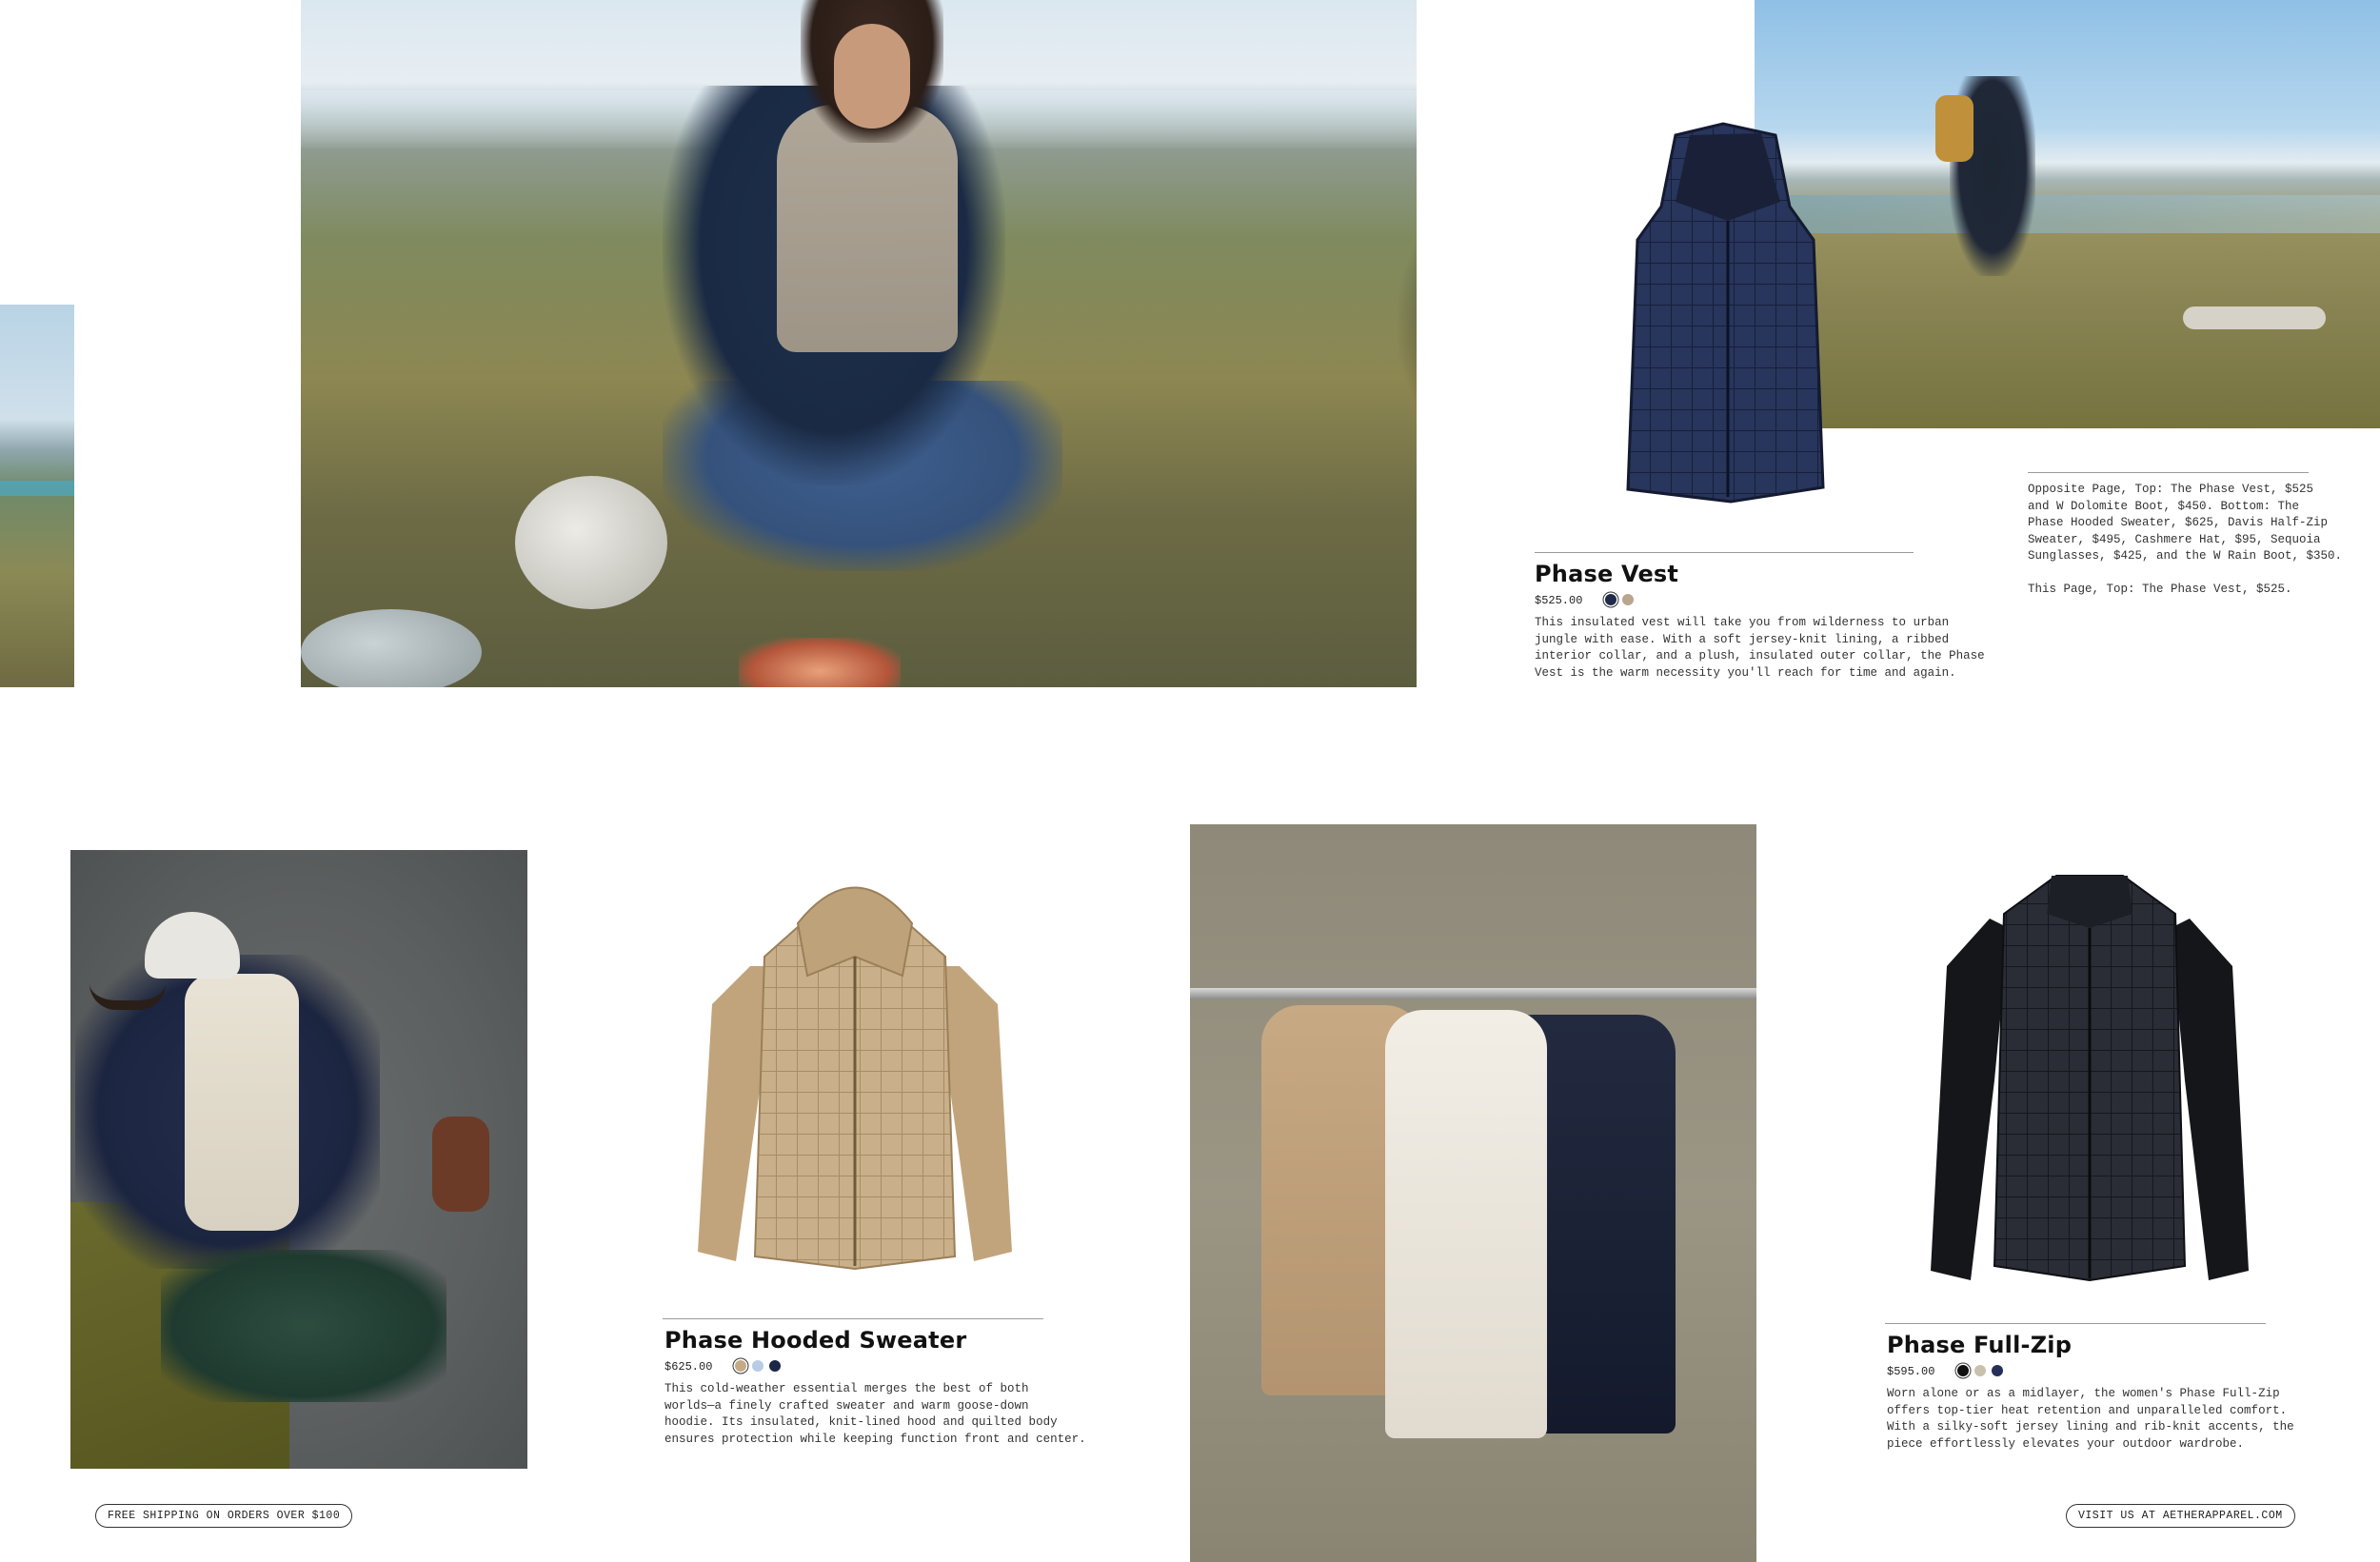  What do you see at coordinates (1473, 1193) in the screenshot?
I see `clothing-rack-photo` at bounding box center [1473, 1193].